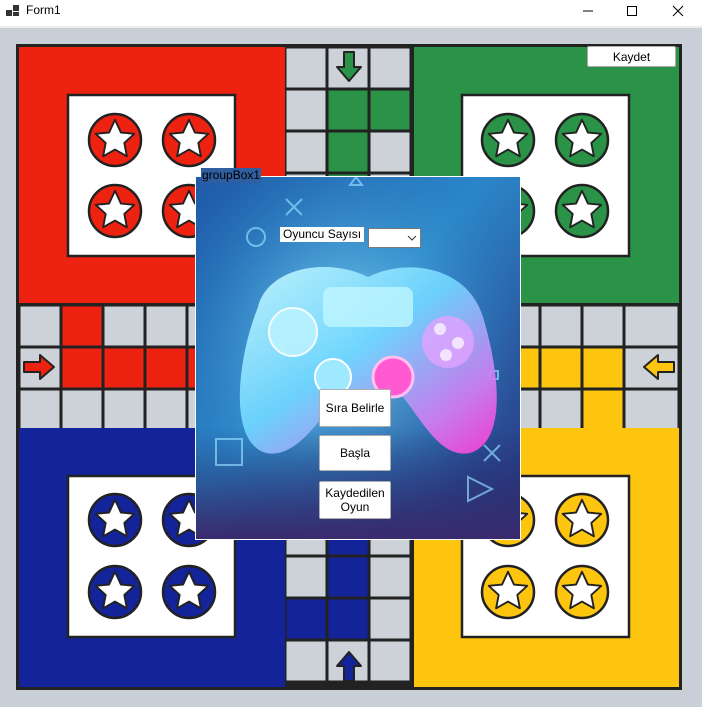 The width and height of the screenshot is (702, 707). What do you see at coordinates (355, 500) in the screenshot?
I see `saved-game-button: Kaydedilen Oyun` at bounding box center [355, 500].